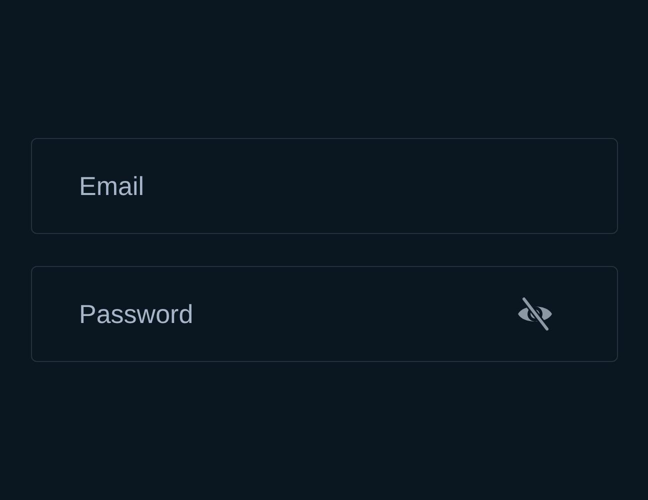 The image size is (648, 500). I want to click on eye-slash-icon, so click(535, 314).